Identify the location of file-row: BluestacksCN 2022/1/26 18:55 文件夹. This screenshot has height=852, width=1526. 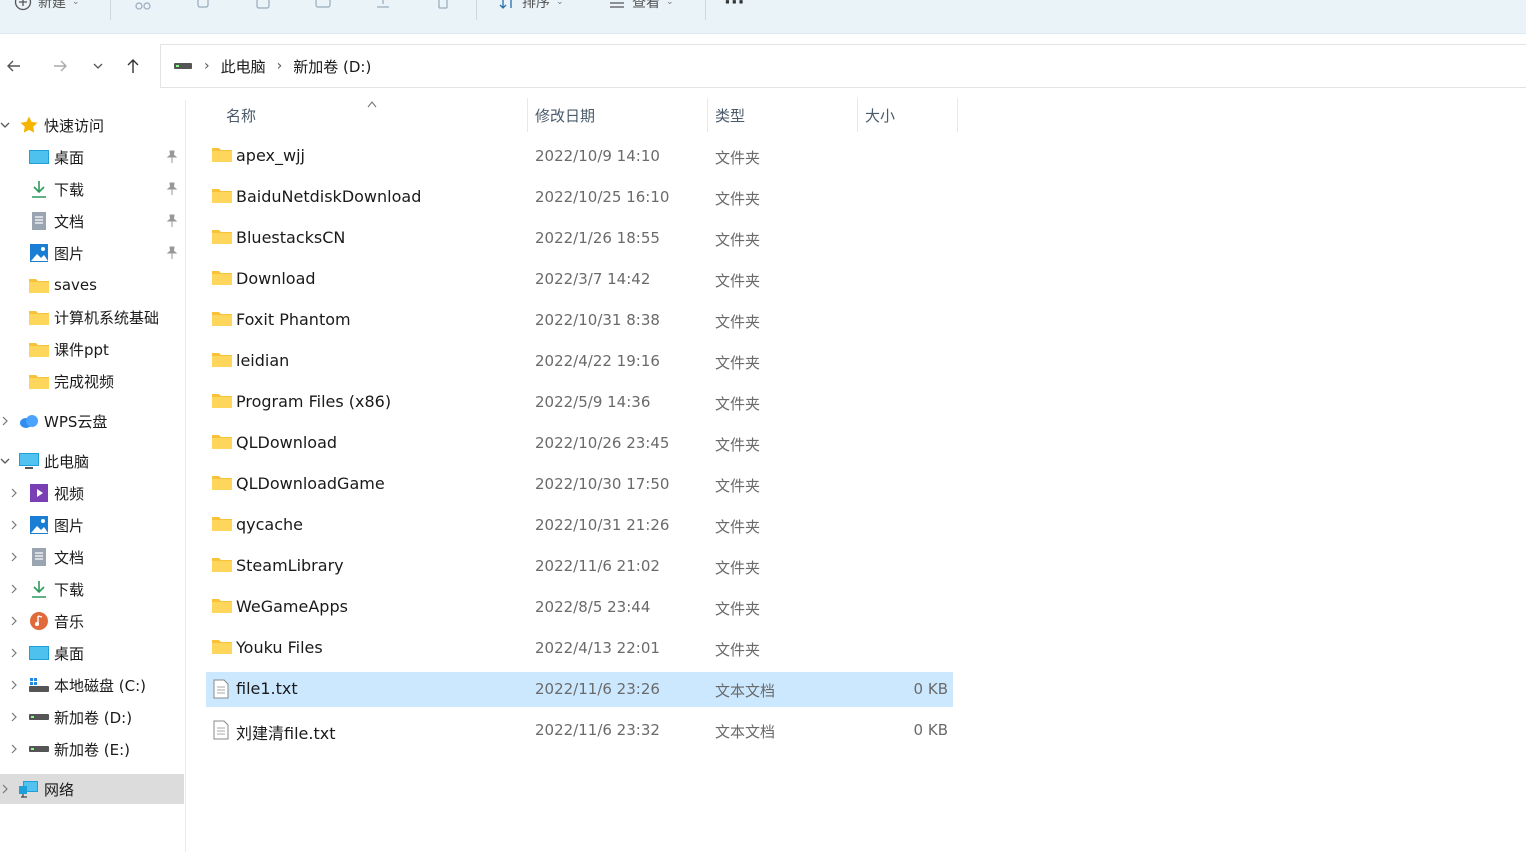
(579, 238).